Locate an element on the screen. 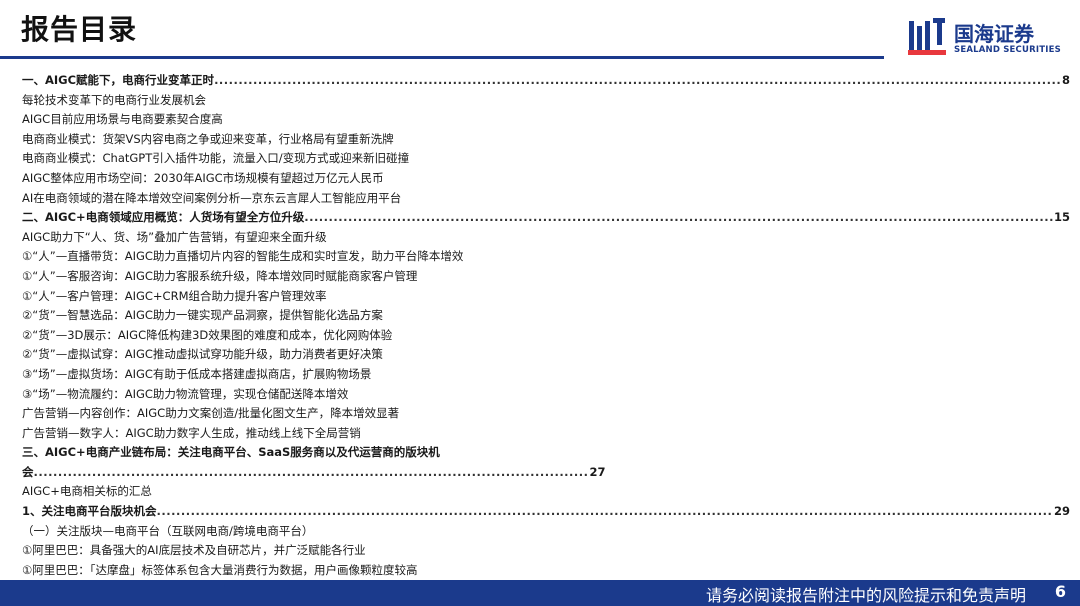 Image resolution: width=1080 pixels, height=606 pixels. toc-entry: 三、AIGC+电商产业链布局：关注电商平台、SaaS服务商以及代运营商的版块机 is located at coordinates (546, 453).